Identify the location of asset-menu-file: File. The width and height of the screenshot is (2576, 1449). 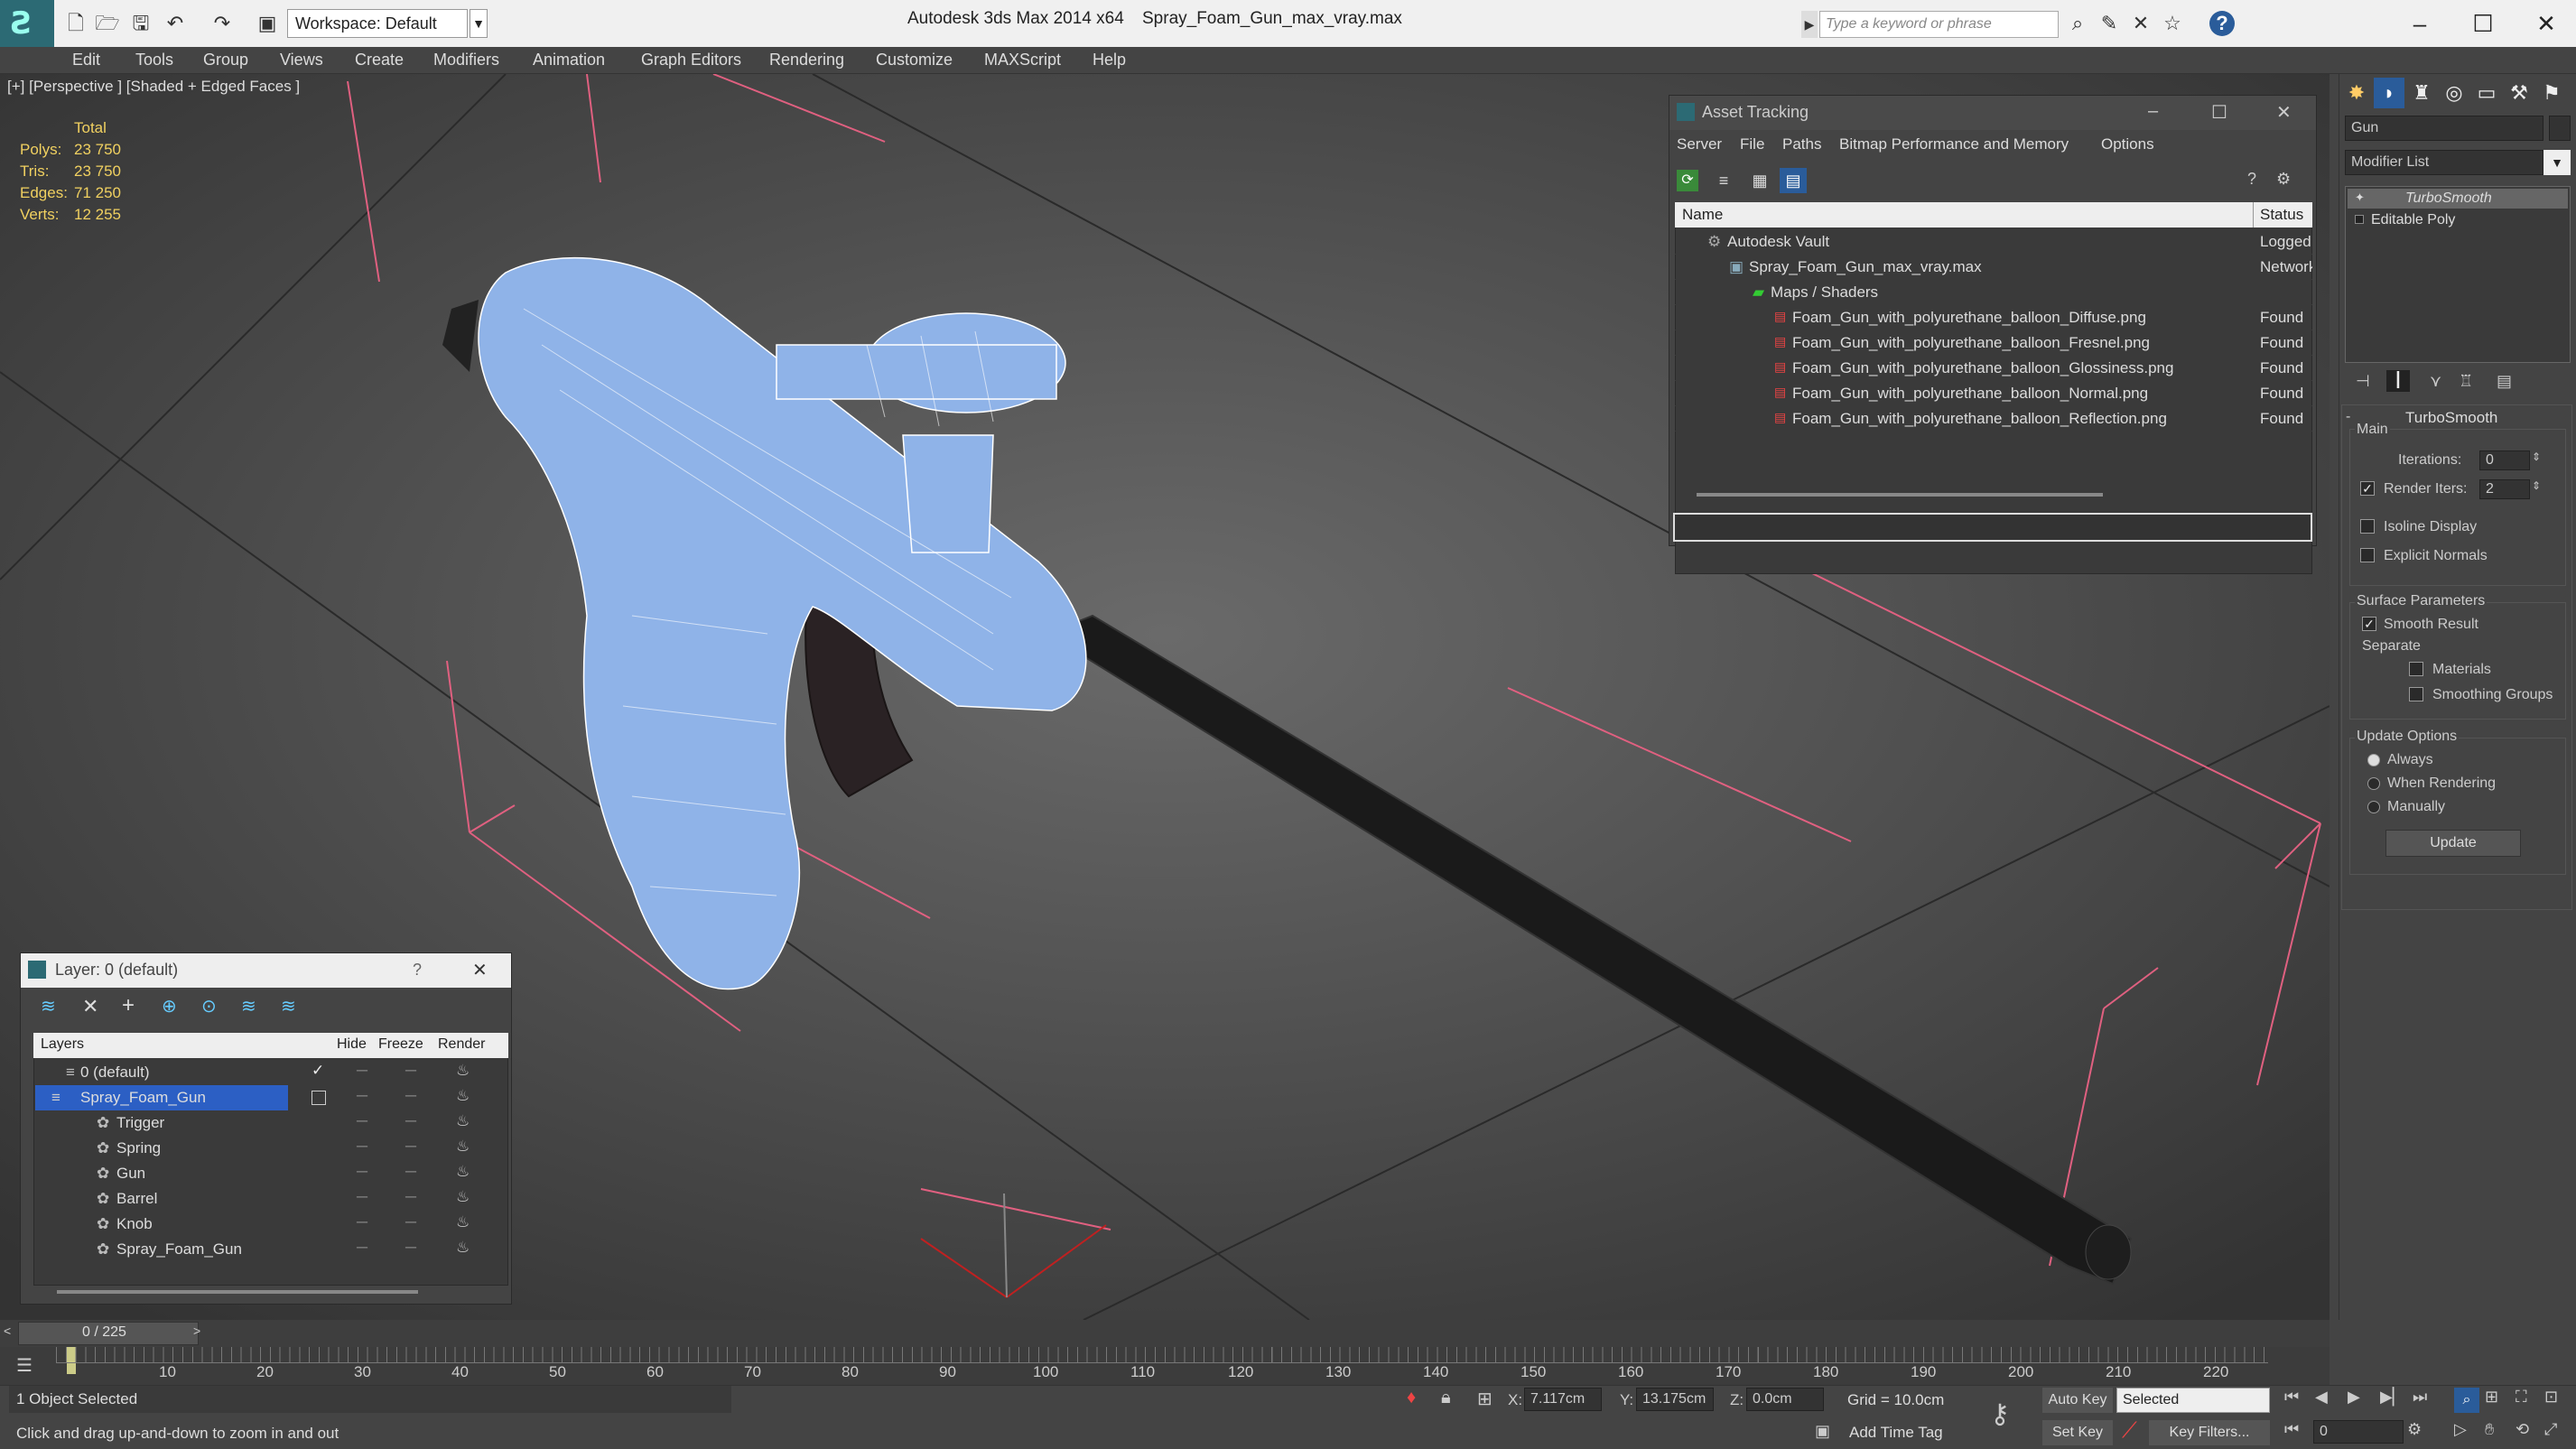
(1752, 144).